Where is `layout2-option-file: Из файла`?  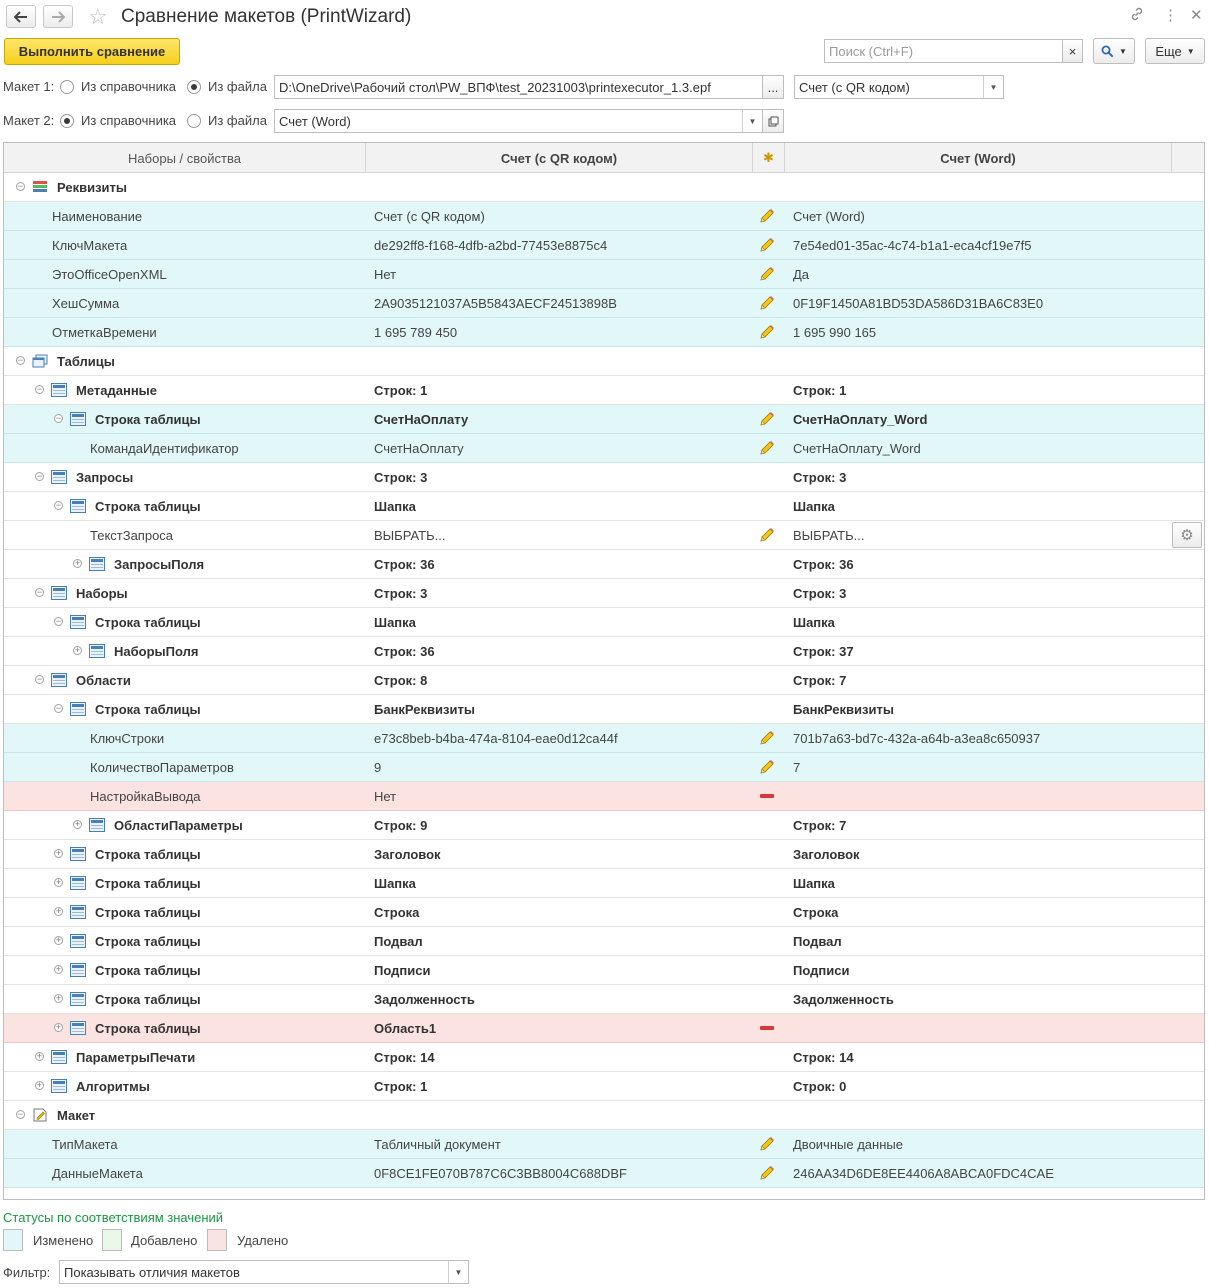
layout2-option-file: Из файла is located at coordinates (237, 120).